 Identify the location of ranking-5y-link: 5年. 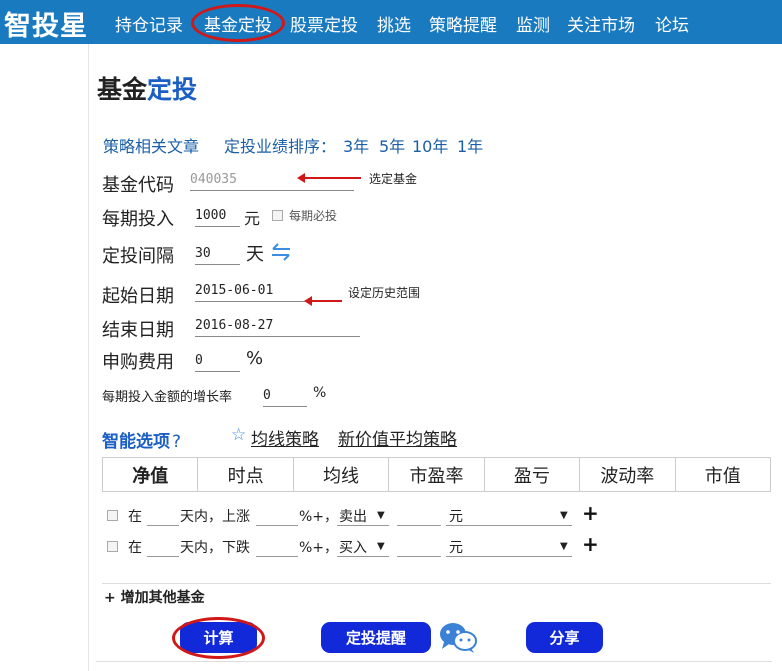
(392, 145).